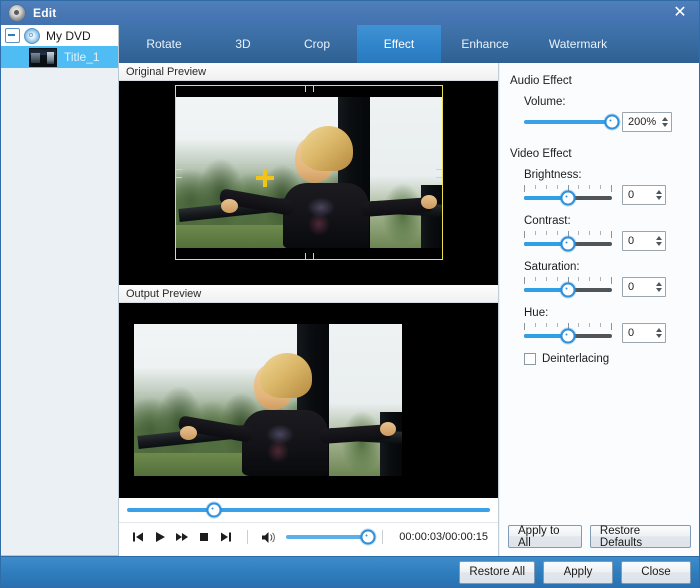  I want to click on title-bar: Edit ✕, so click(350, 13).